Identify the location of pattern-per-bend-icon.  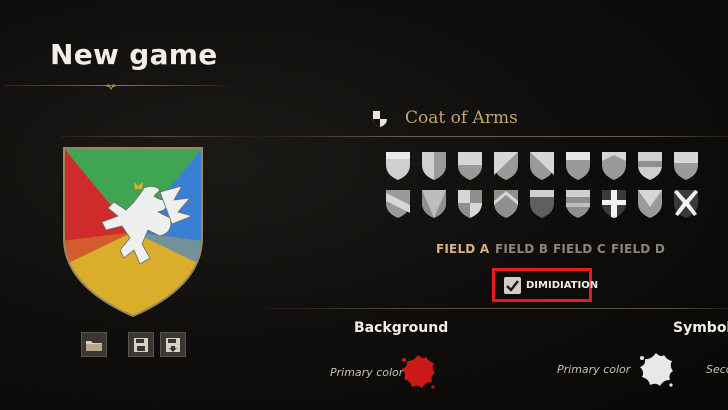
(506, 166).